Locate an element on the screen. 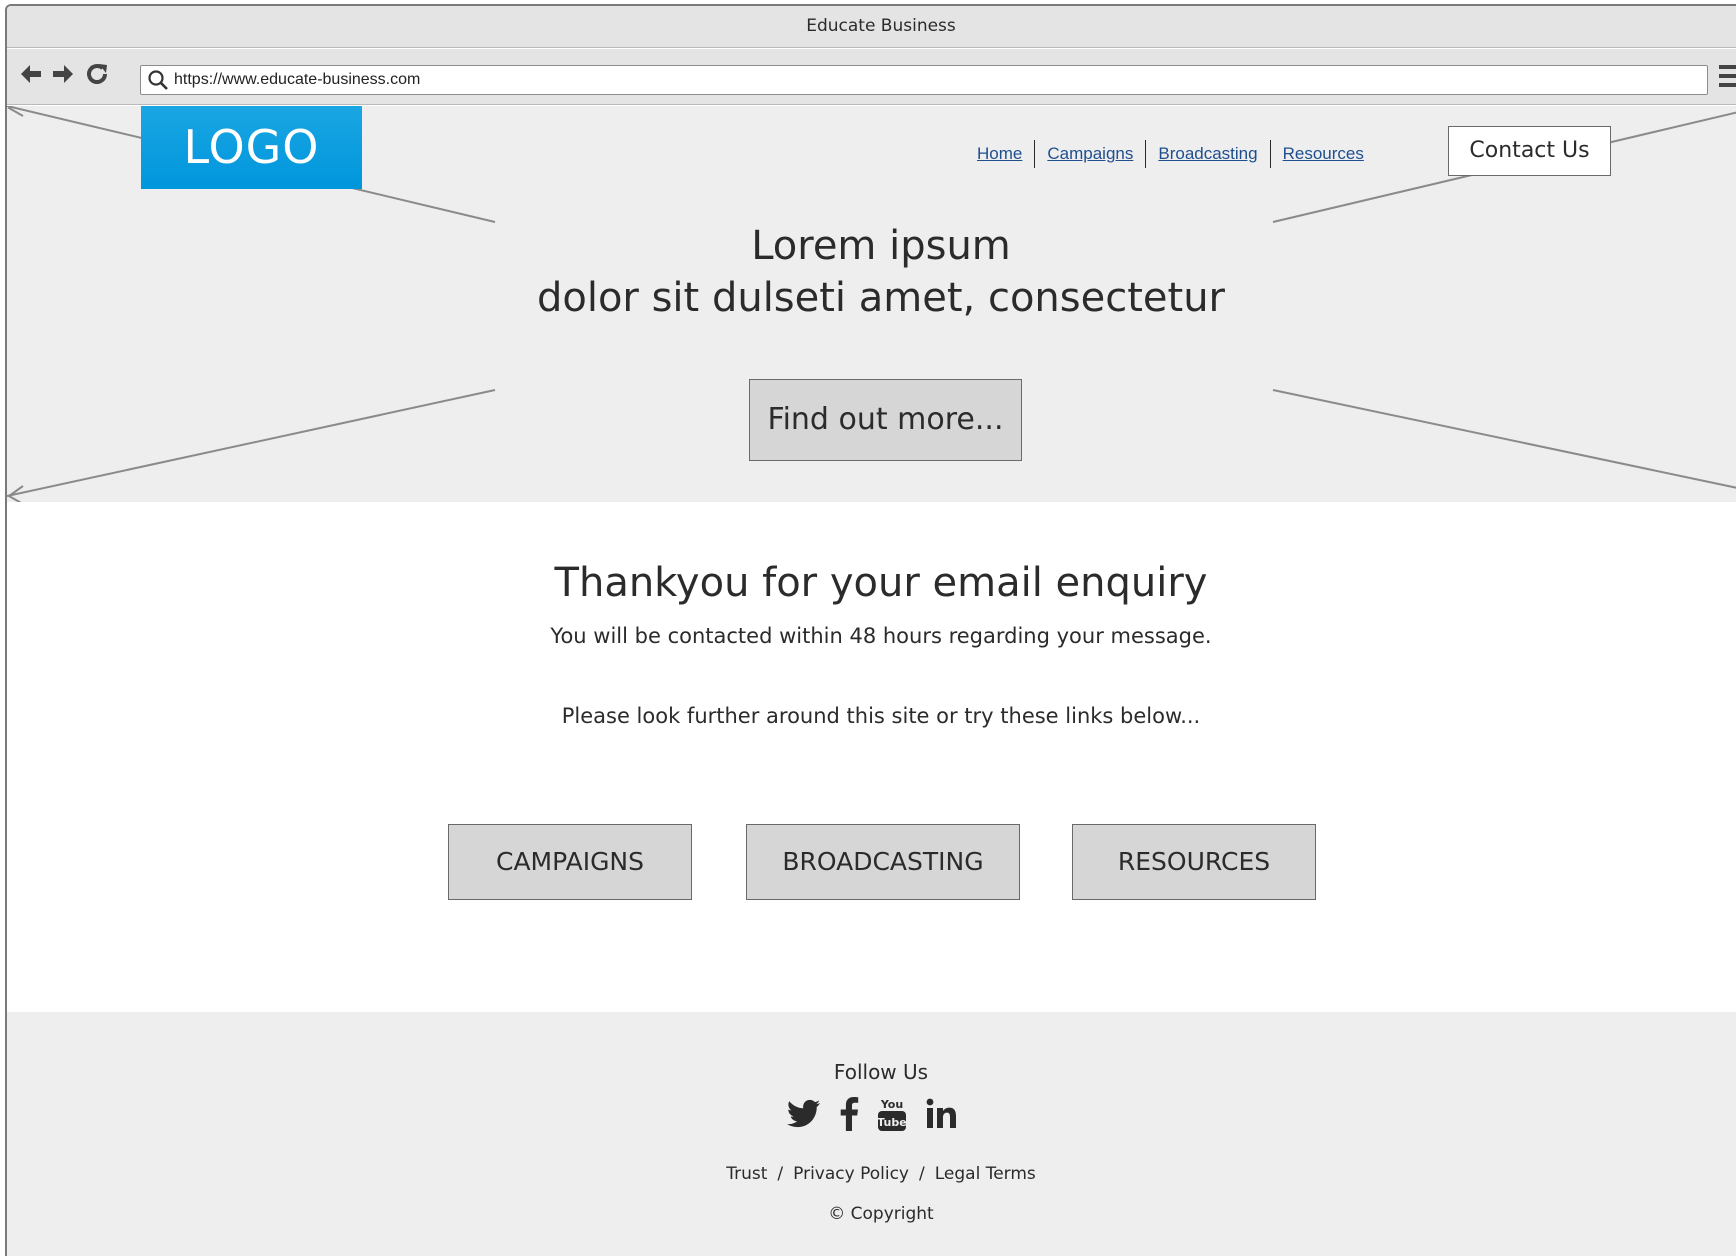 The width and height of the screenshot is (1736, 1256). window-title: Educate Business is located at coordinates (881, 26).